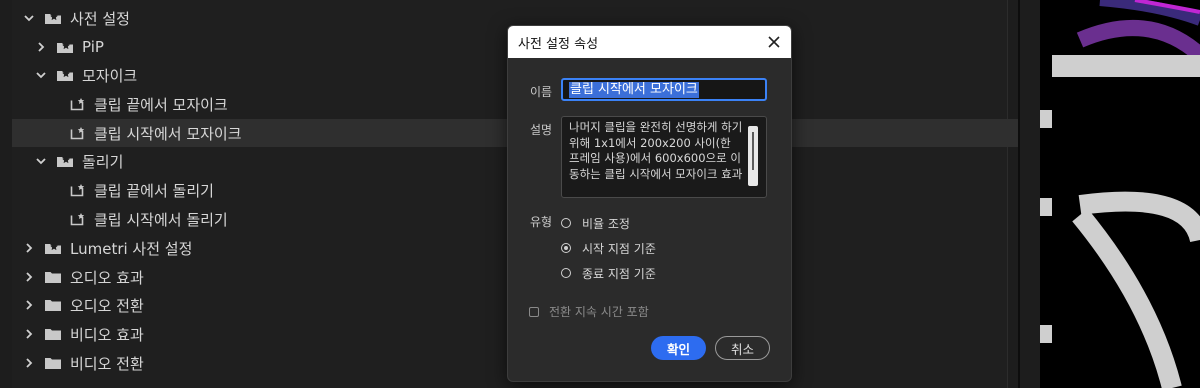 The width and height of the screenshot is (1200, 388). Describe the element at coordinates (107, 277) in the screenshot. I see `tree-item-label: 오디오 효과` at that location.